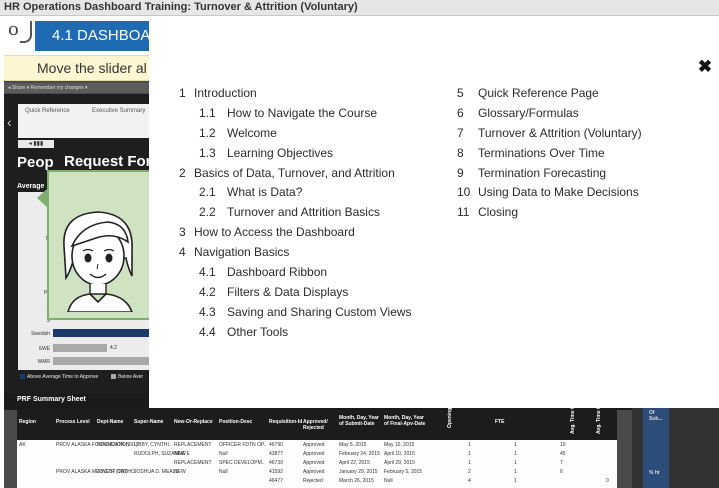 The image size is (719, 488). What do you see at coordinates (236, 422) in the screenshot?
I see `column-header: Position-Desc` at bounding box center [236, 422].